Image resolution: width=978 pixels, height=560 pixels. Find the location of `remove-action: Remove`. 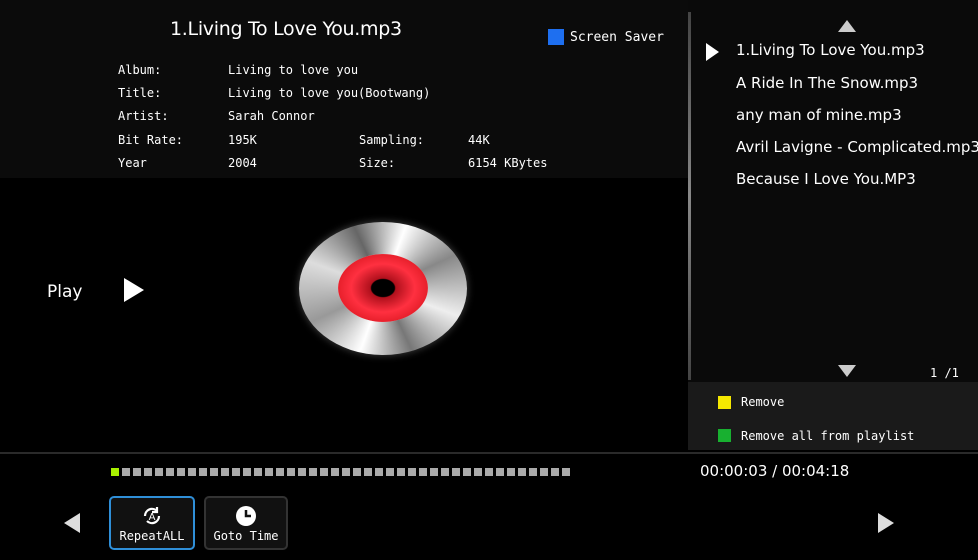

remove-action: Remove is located at coordinates (762, 402).